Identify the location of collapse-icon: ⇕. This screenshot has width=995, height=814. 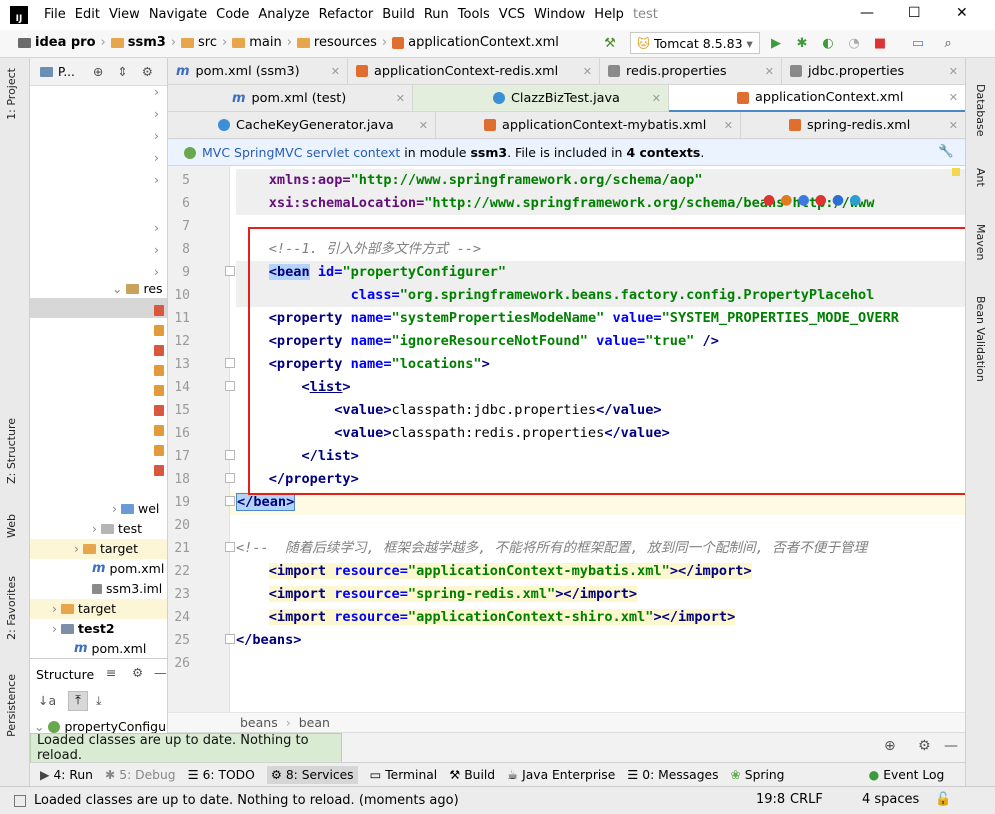
(122, 71).